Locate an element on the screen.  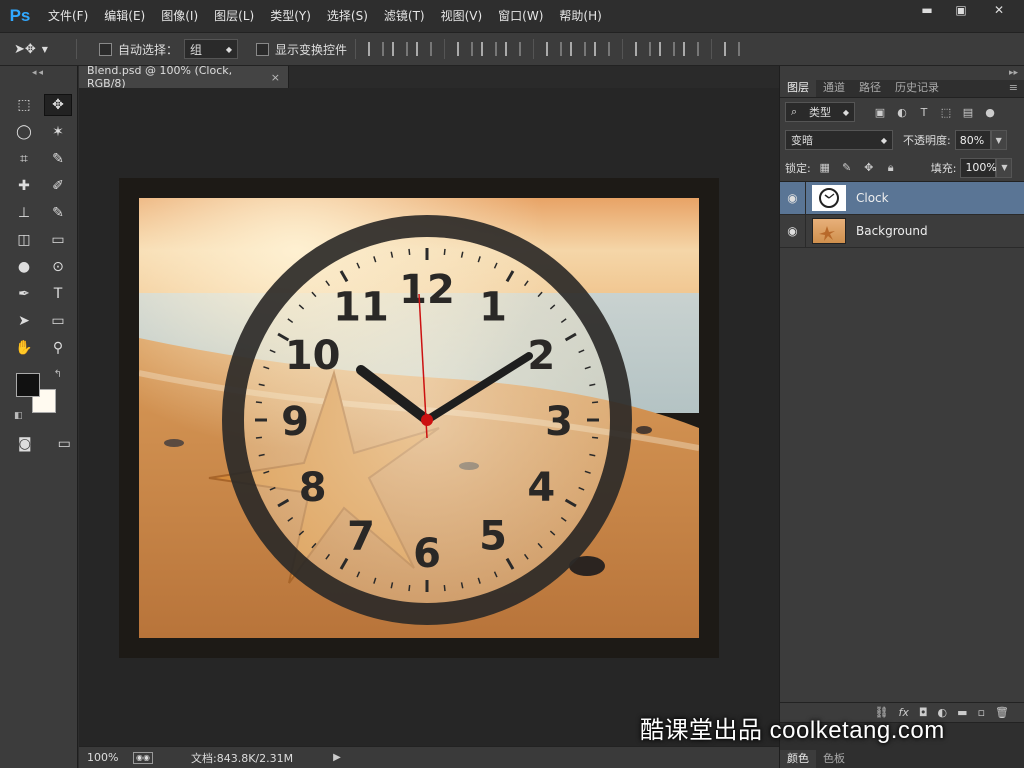
layer-row-background: ◉ Background is located at coordinates (902, 231).